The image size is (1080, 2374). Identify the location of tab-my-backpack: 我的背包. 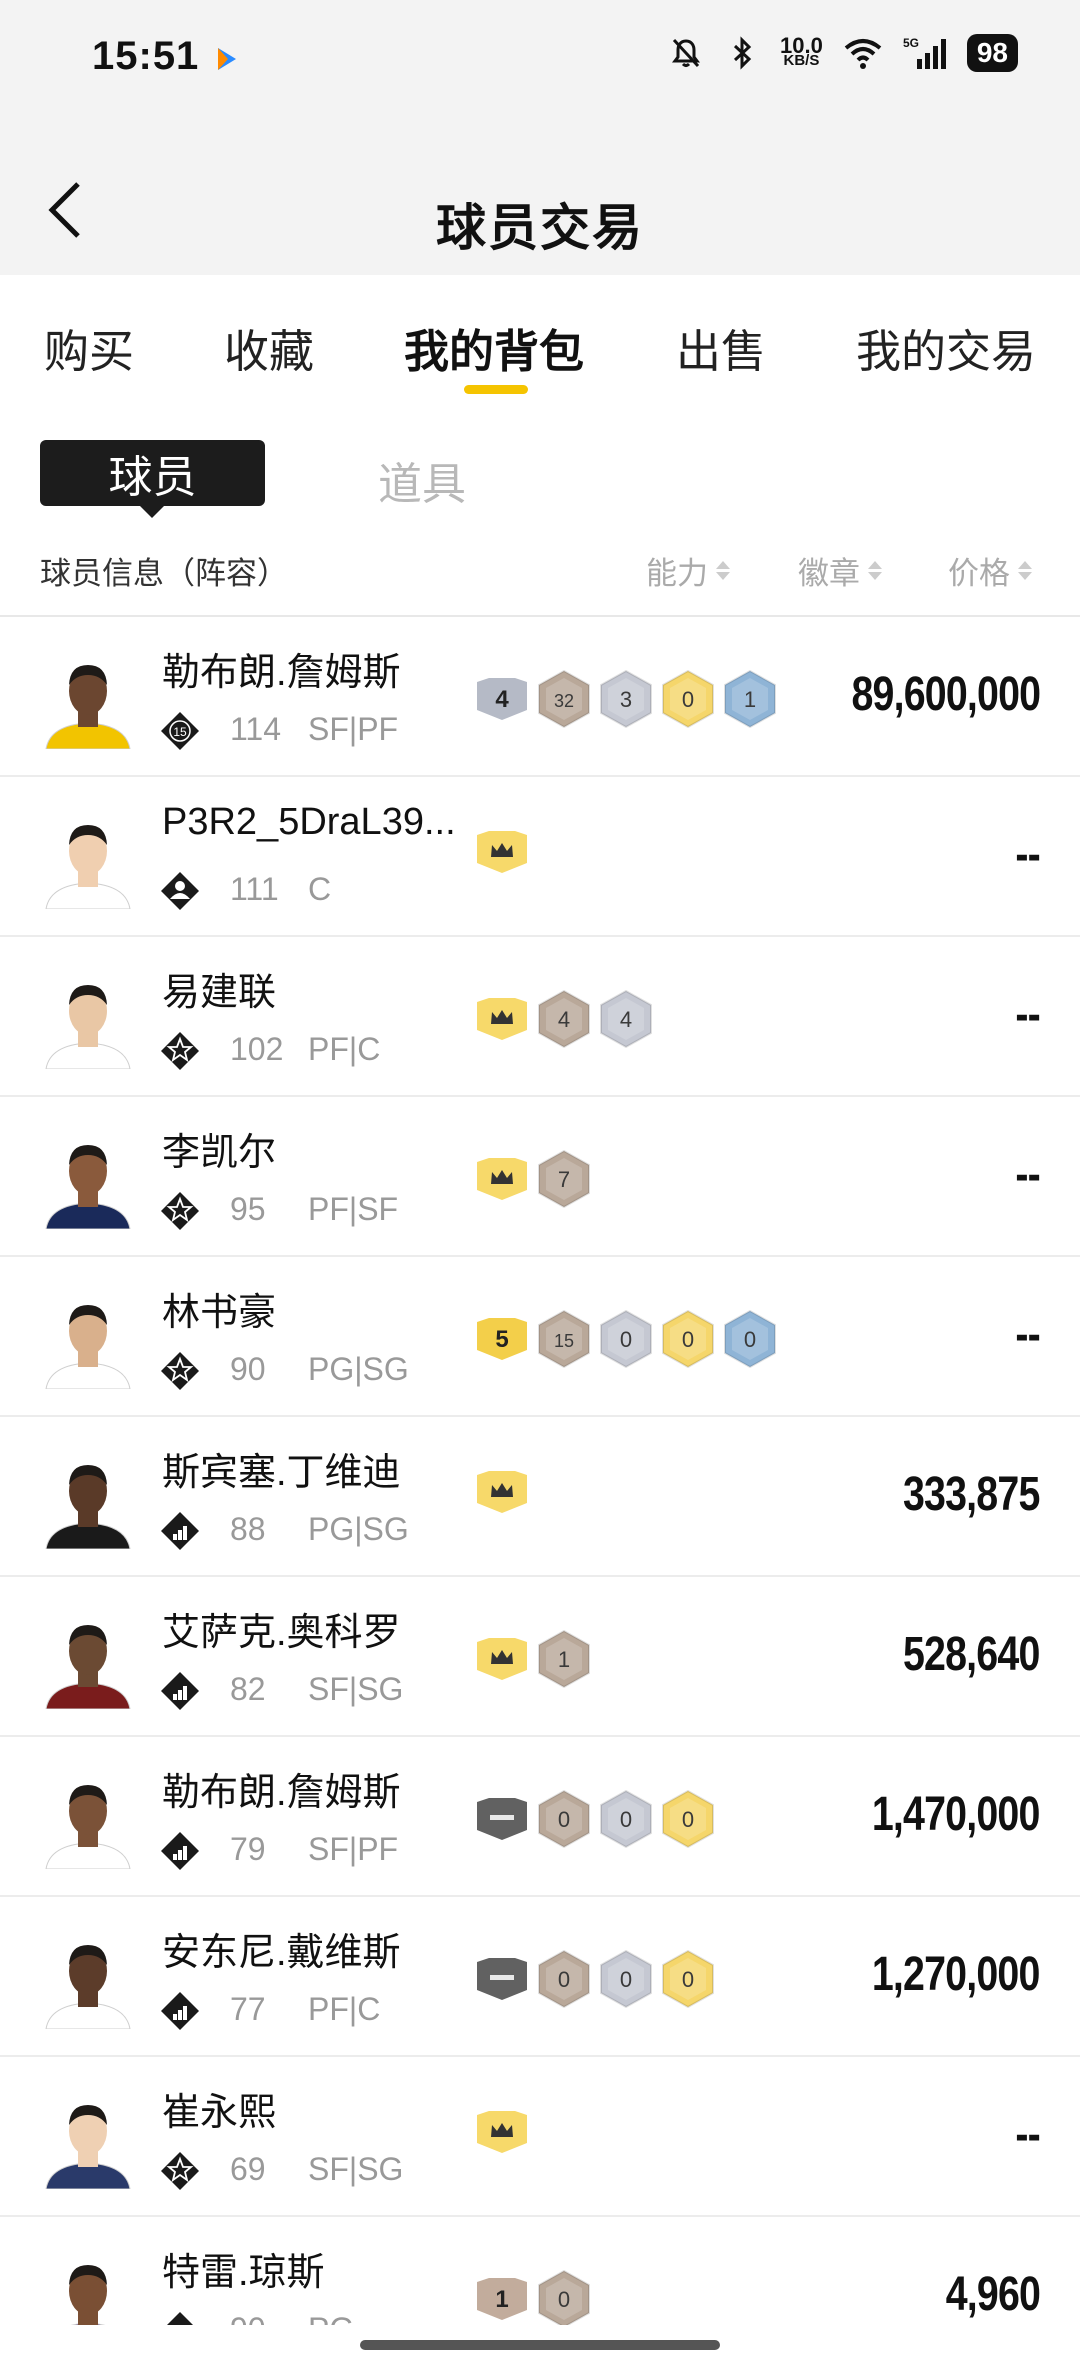
(494, 347).